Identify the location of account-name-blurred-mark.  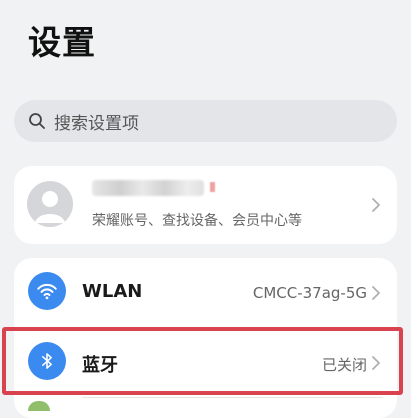
(212, 187).